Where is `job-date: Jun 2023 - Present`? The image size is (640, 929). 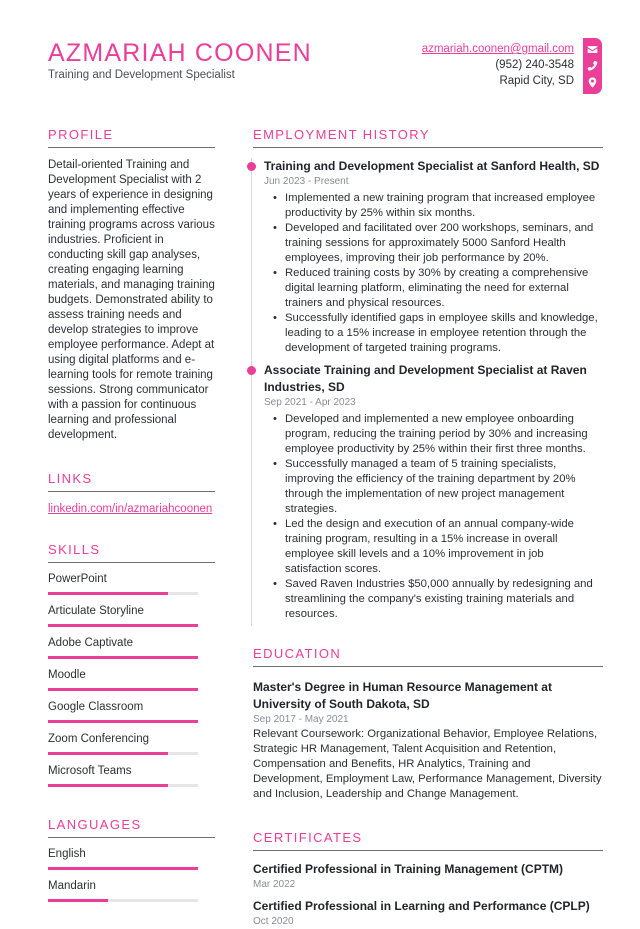
job-date: Jun 2023 - Present is located at coordinates (306, 181).